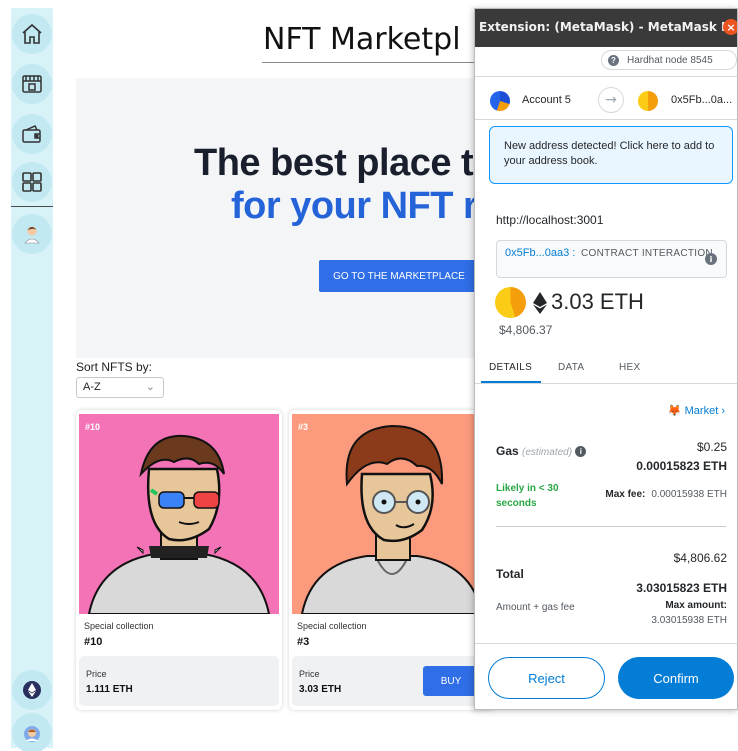 This screenshot has width=738, height=751. I want to click on from-account-icon, so click(500, 101).